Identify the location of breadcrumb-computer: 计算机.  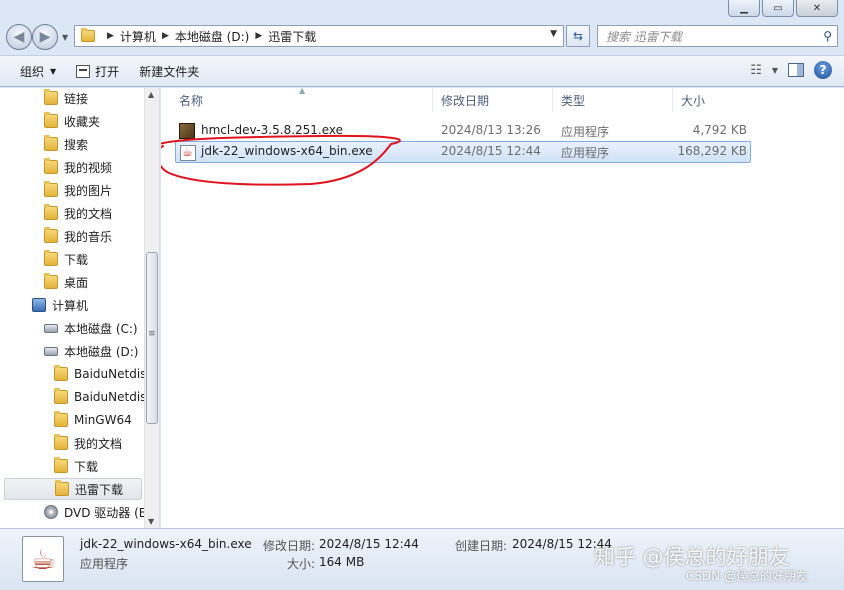
(138, 36).